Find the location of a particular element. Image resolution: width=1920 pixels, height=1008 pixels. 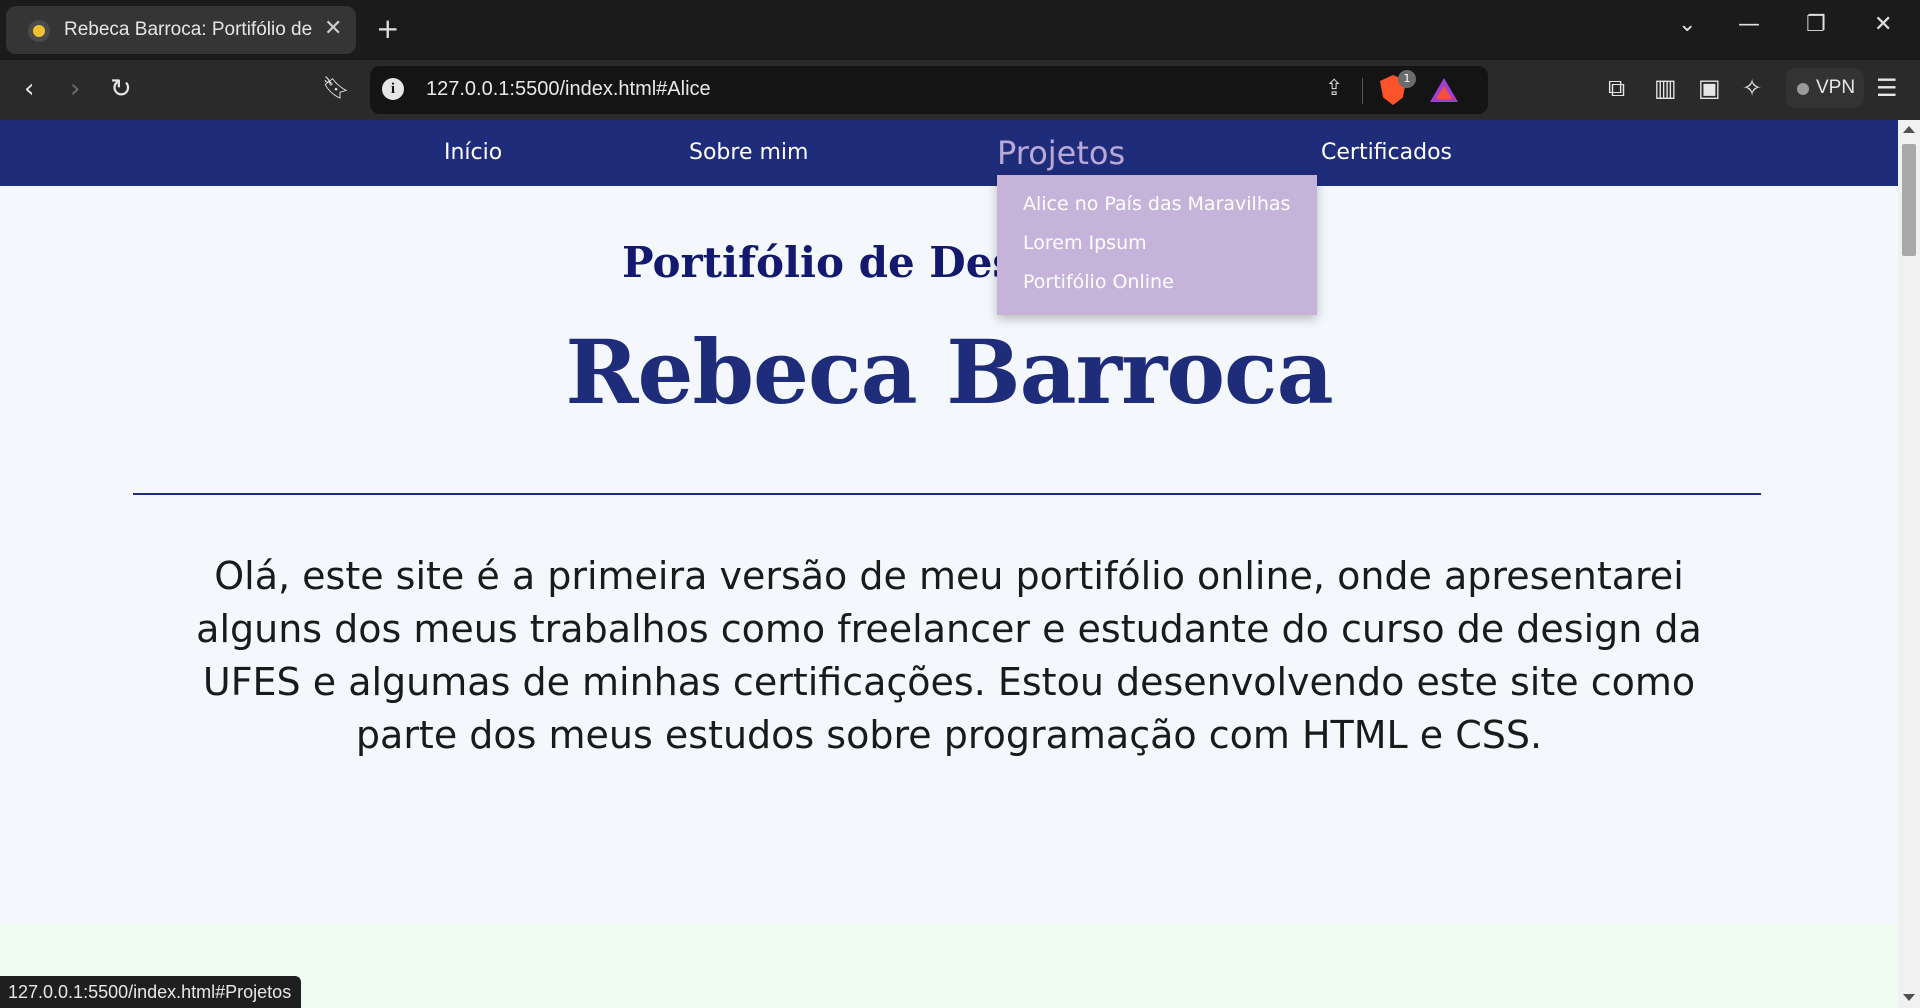

vpn-status-icon is located at coordinates (1803, 89).